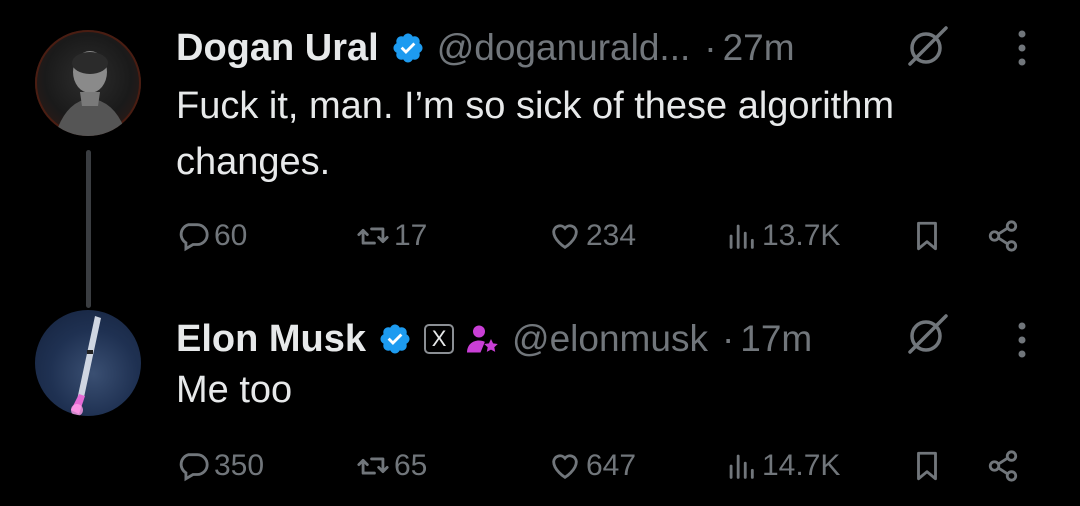 The image size is (1080, 506). I want to click on reply-button: 60, so click(211, 236).